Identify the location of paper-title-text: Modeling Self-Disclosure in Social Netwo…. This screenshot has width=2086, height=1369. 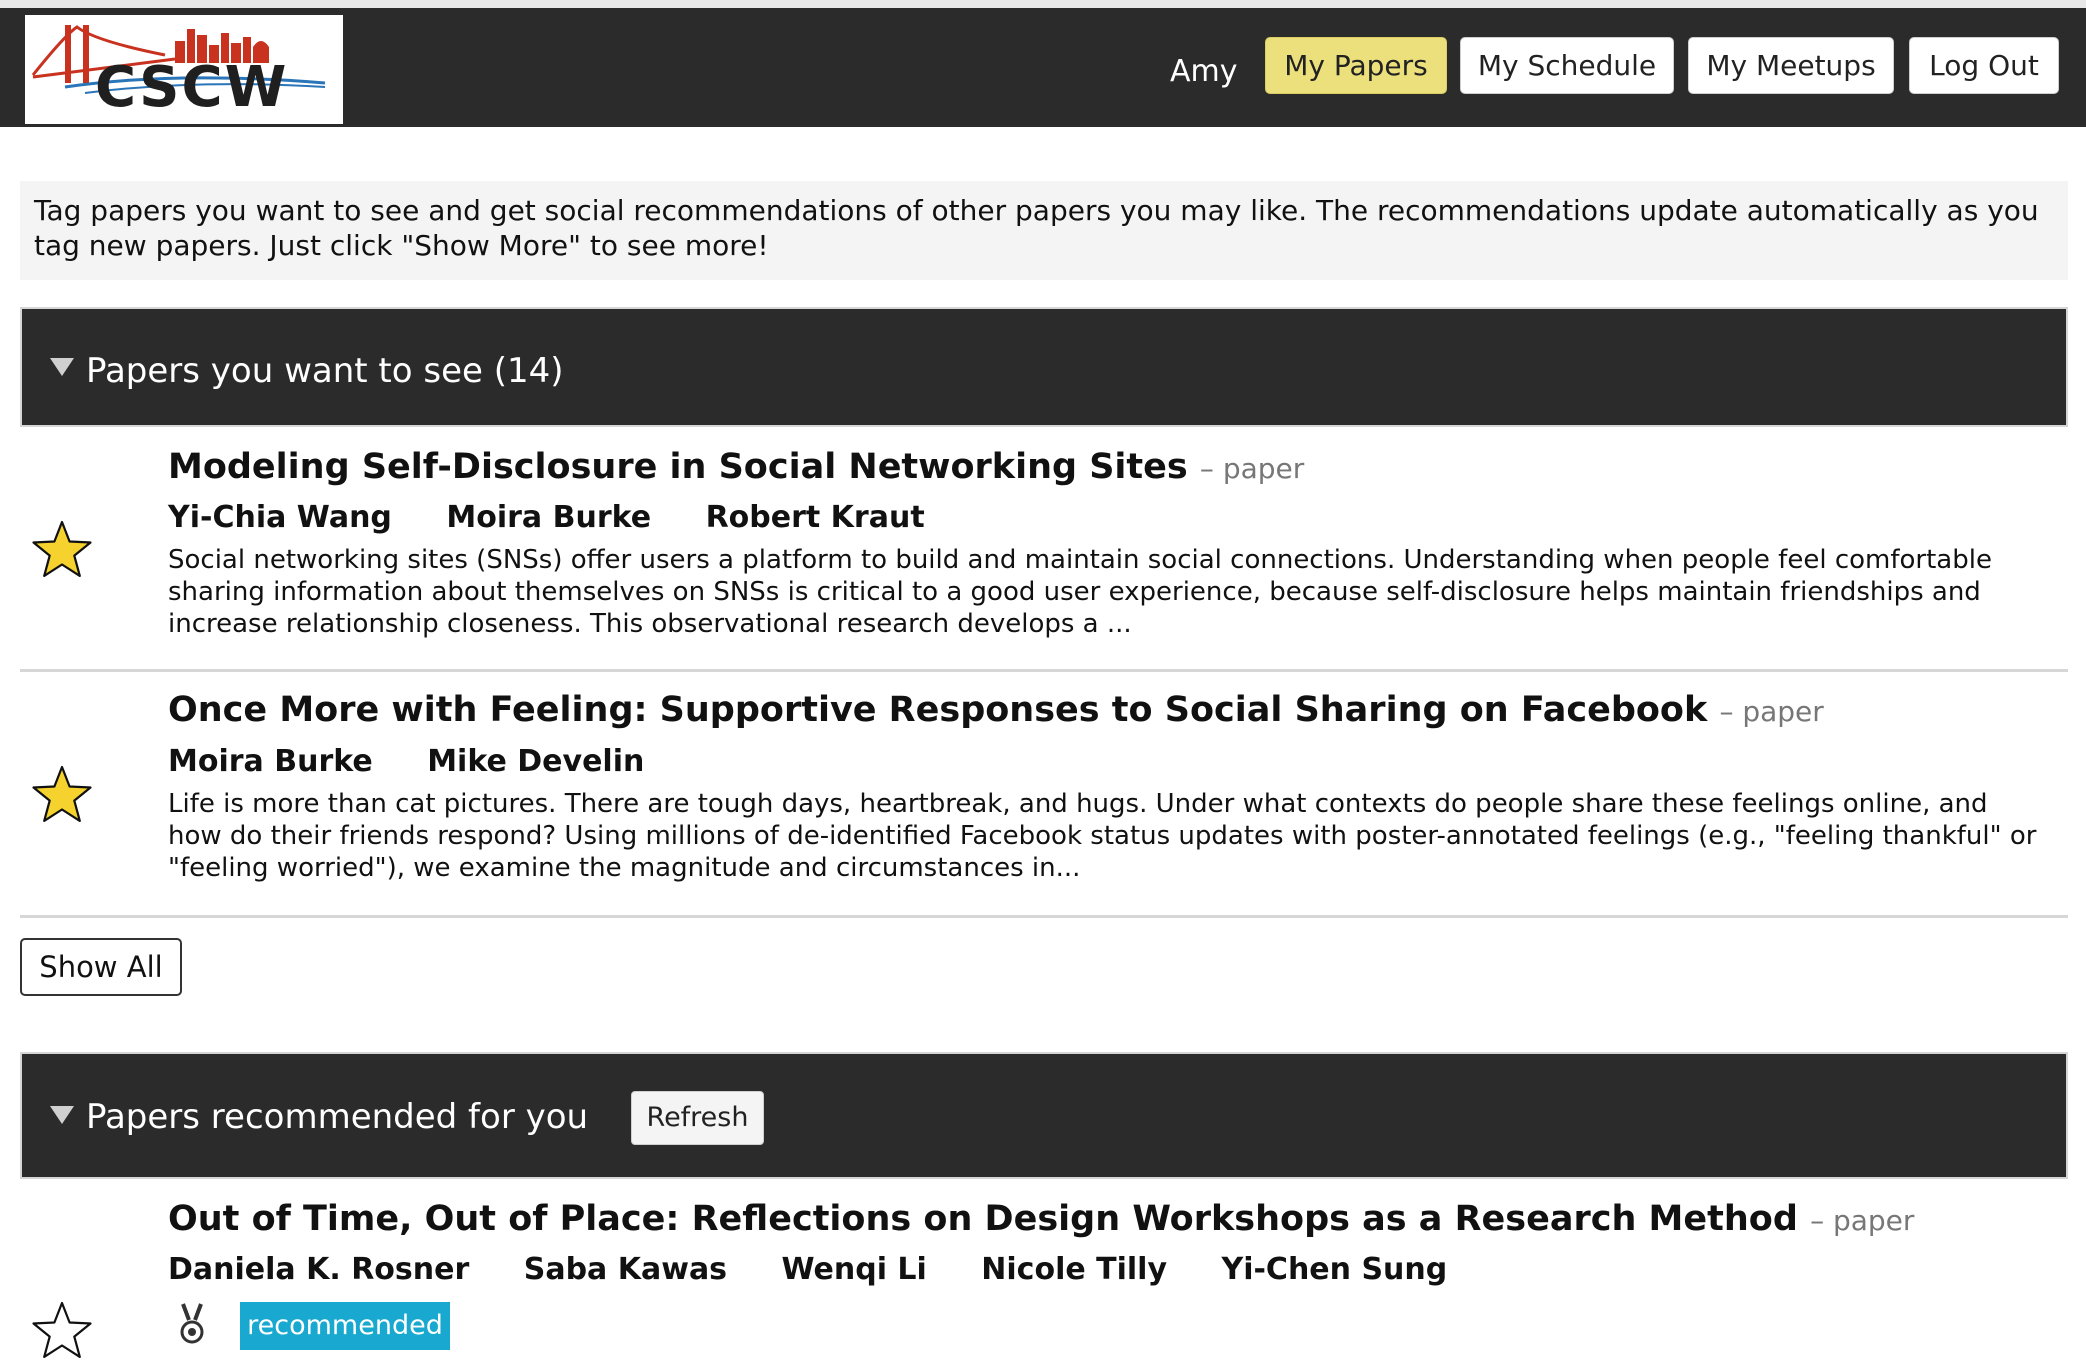
(678, 467).